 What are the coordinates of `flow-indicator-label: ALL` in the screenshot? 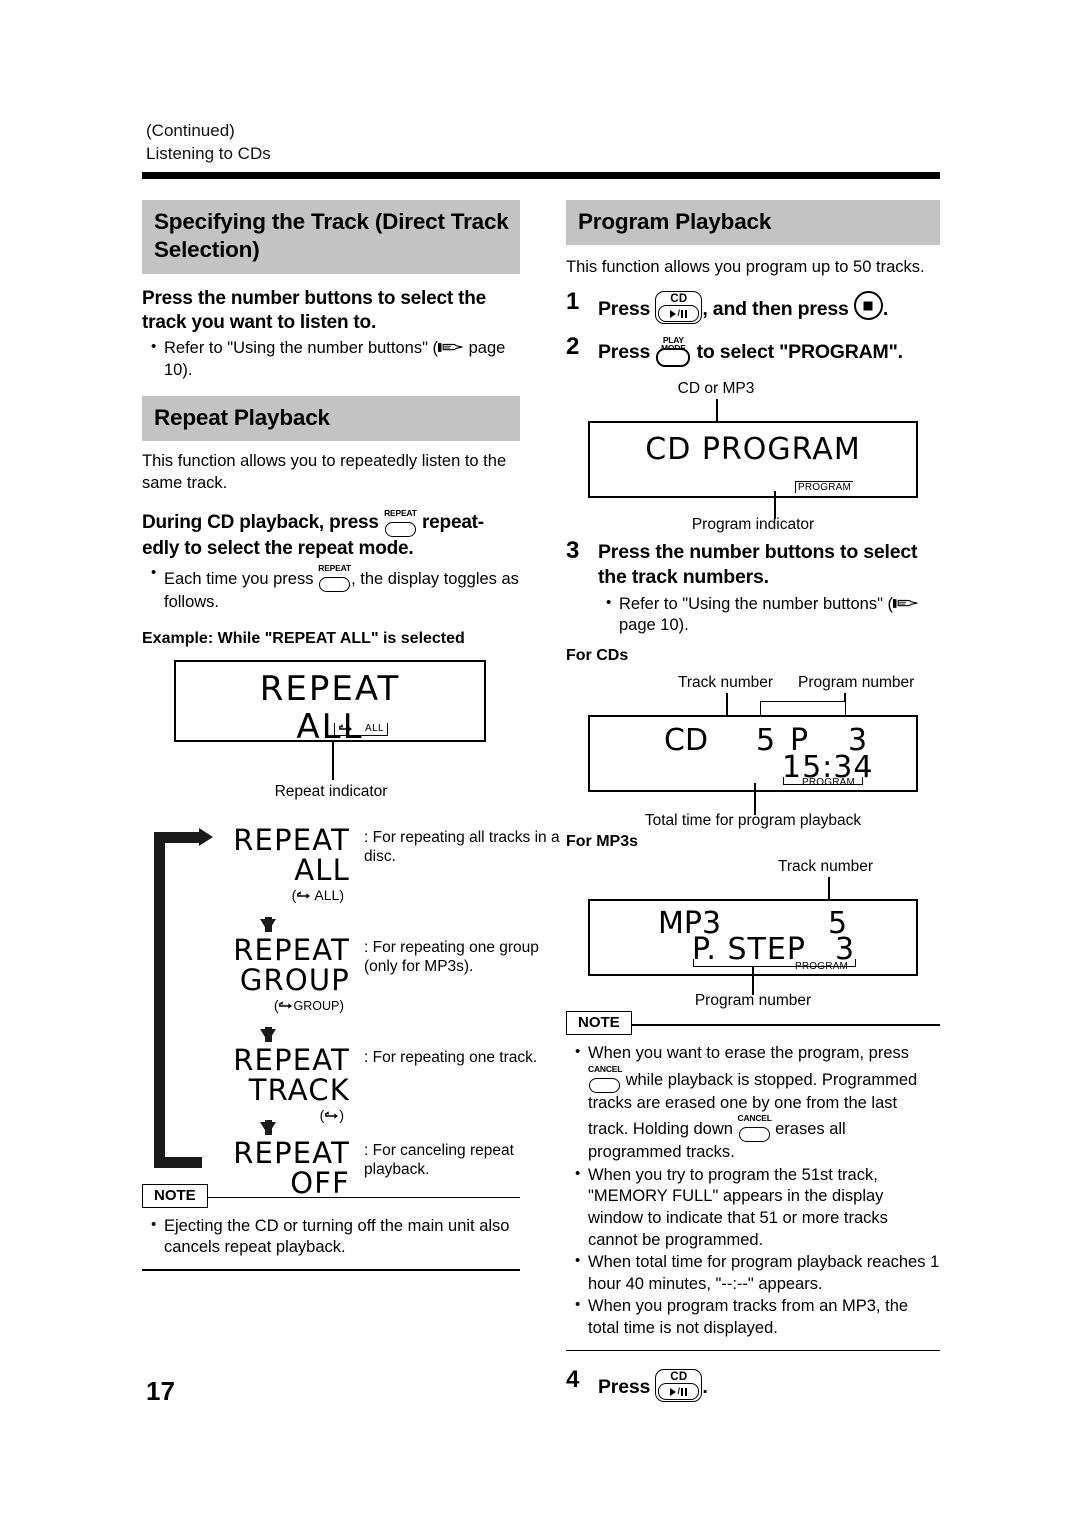 It's located at (327, 895).